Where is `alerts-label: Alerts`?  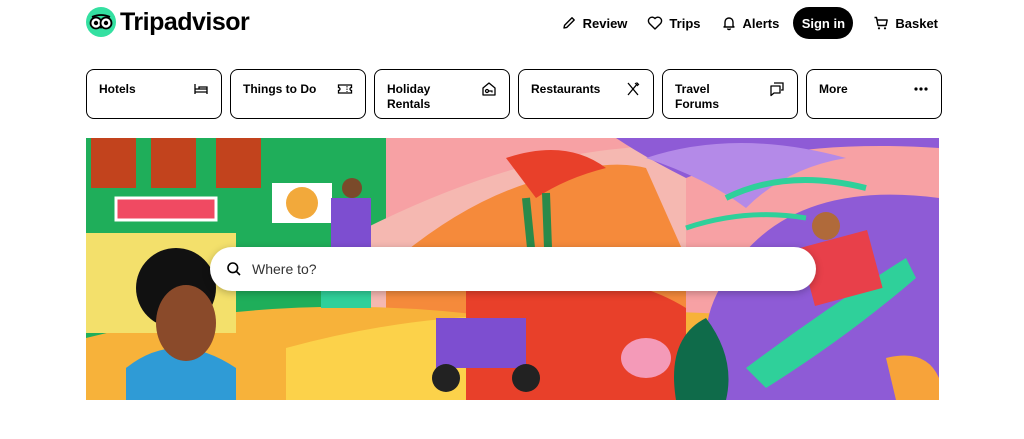
alerts-label: Alerts is located at coordinates (761, 23).